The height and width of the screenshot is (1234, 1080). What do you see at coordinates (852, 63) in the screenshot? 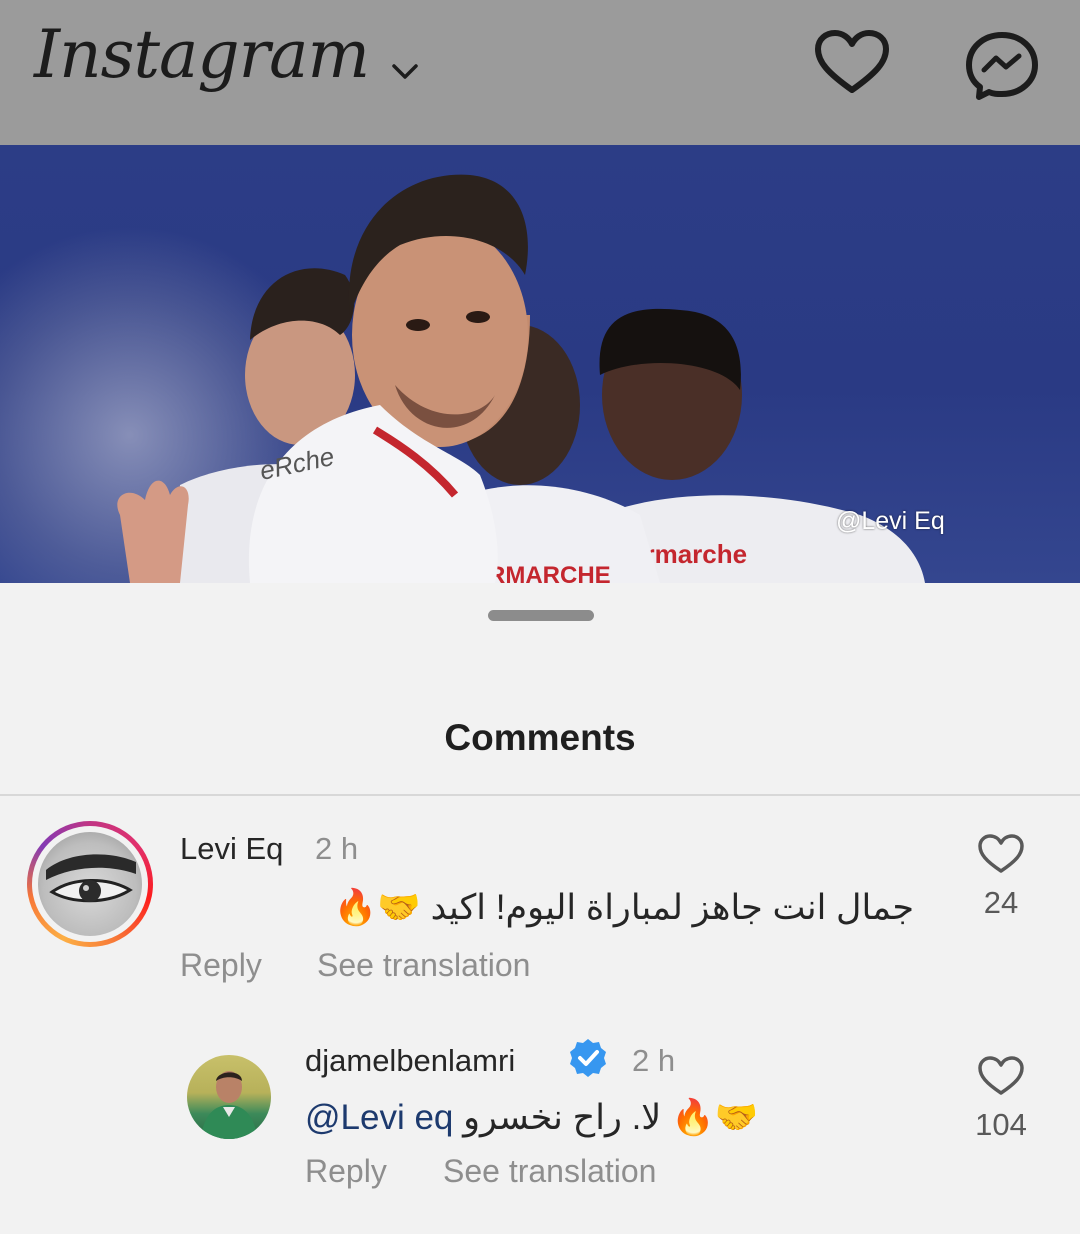
I see `heart-icon` at bounding box center [852, 63].